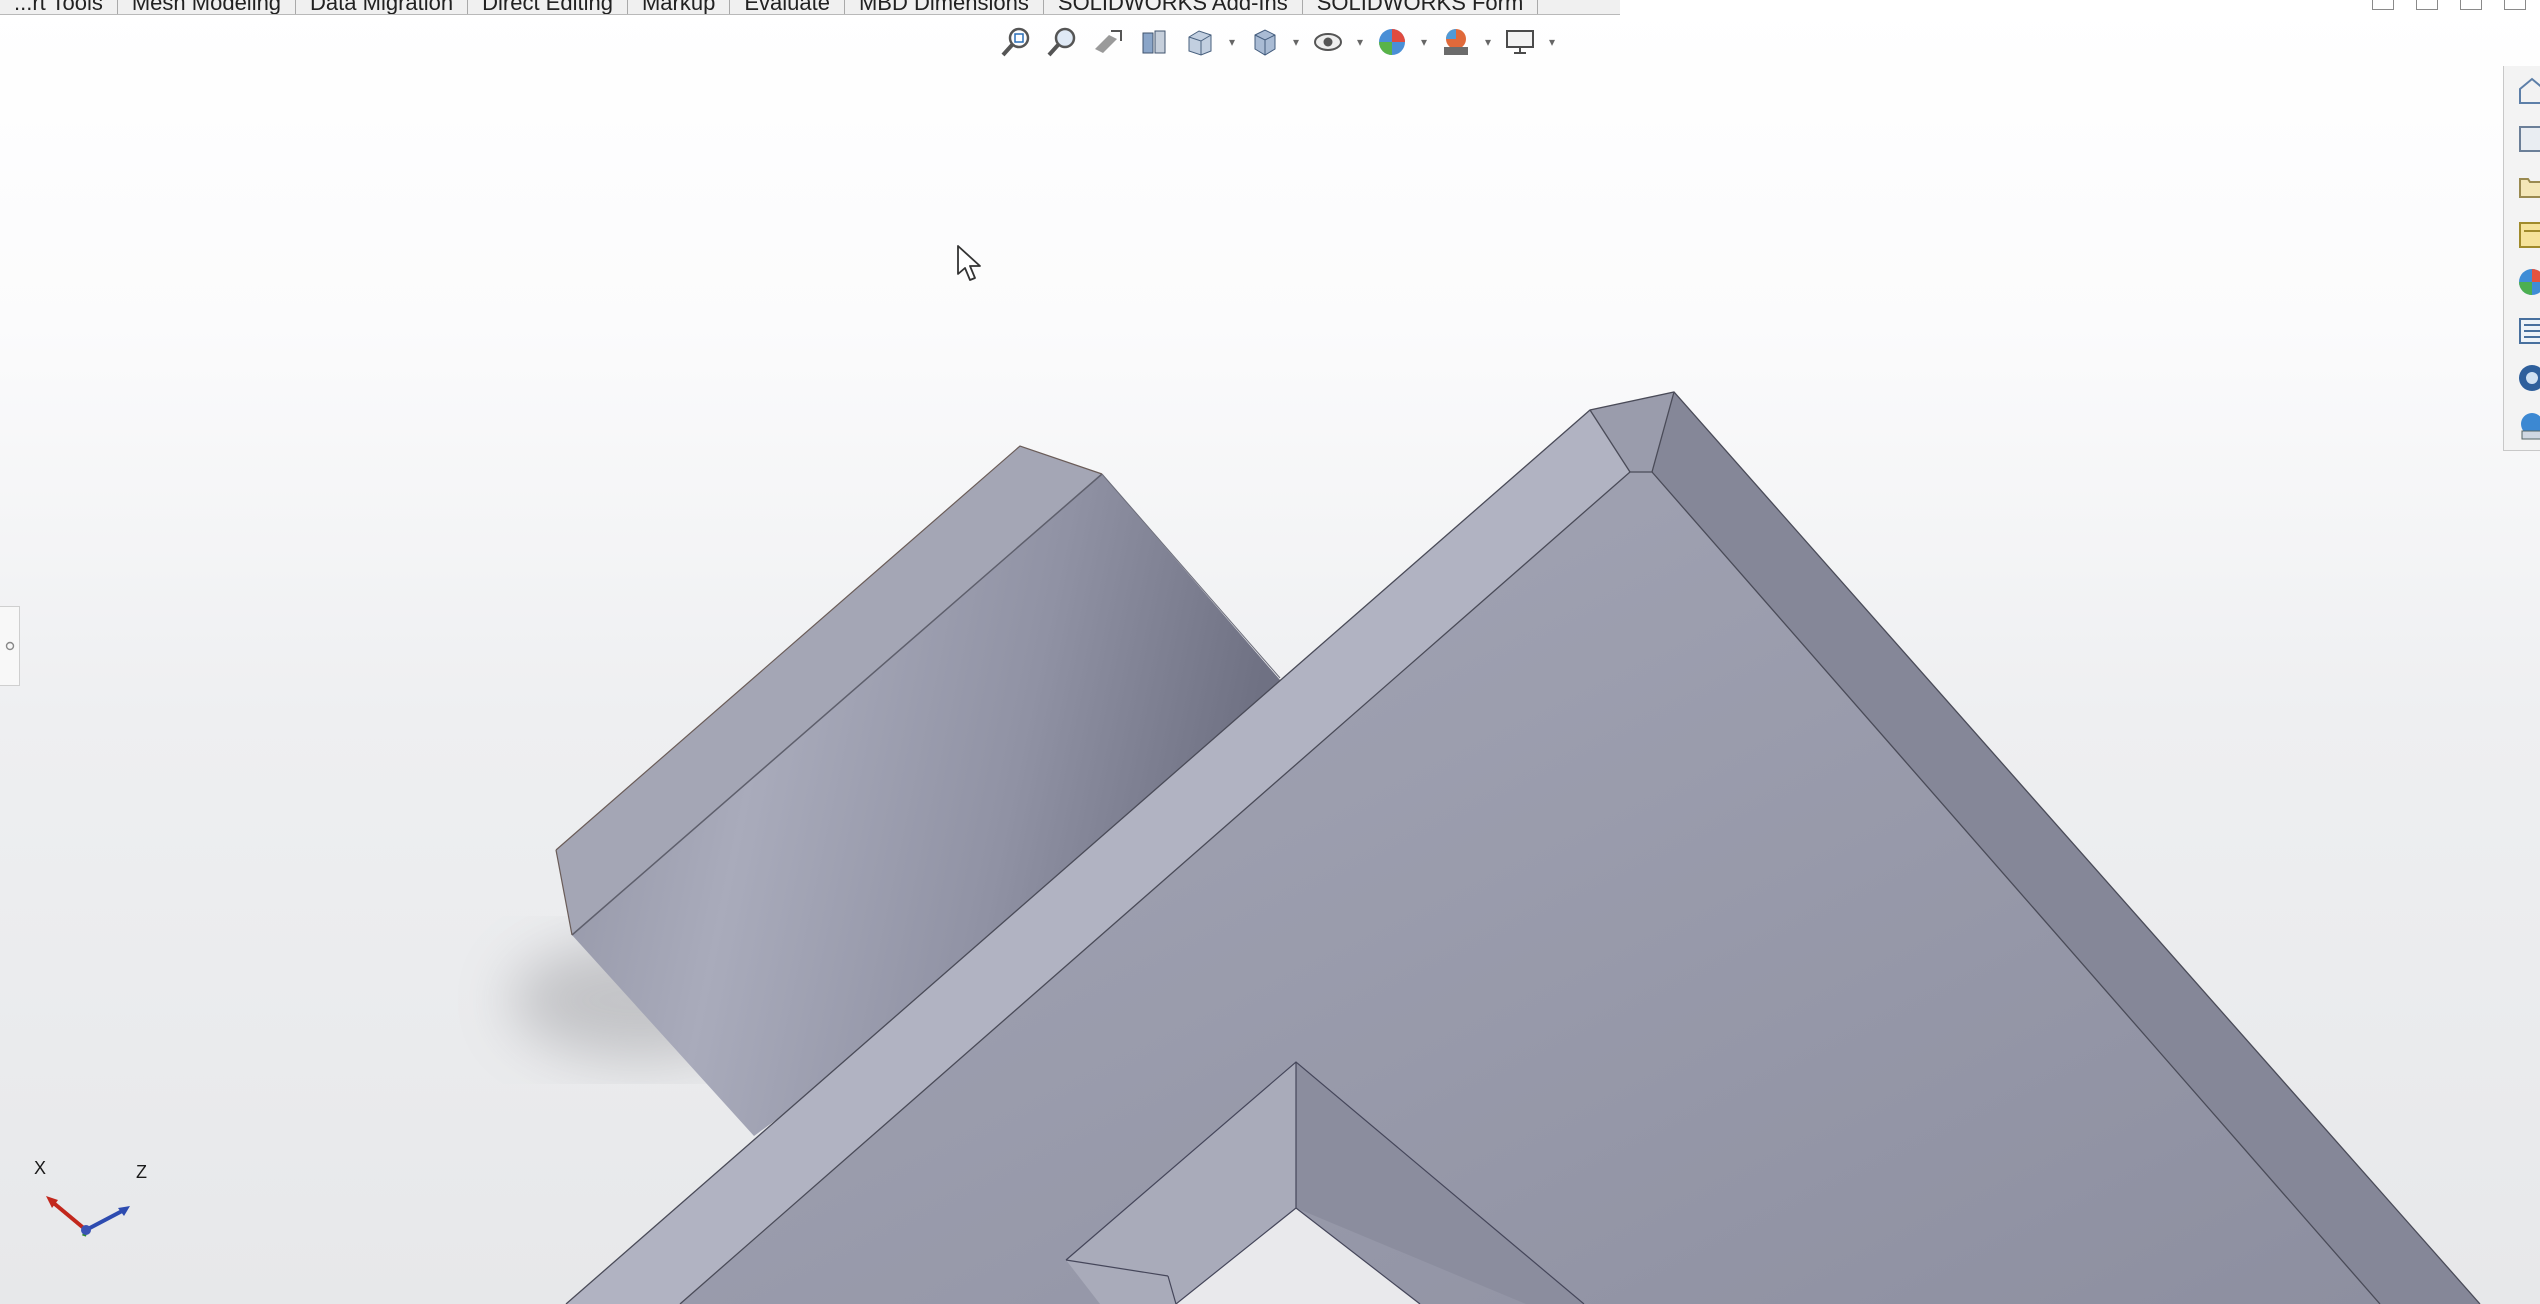 The height and width of the screenshot is (1304, 2540). What do you see at coordinates (1520, 42) in the screenshot?
I see `view-settings-icon` at bounding box center [1520, 42].